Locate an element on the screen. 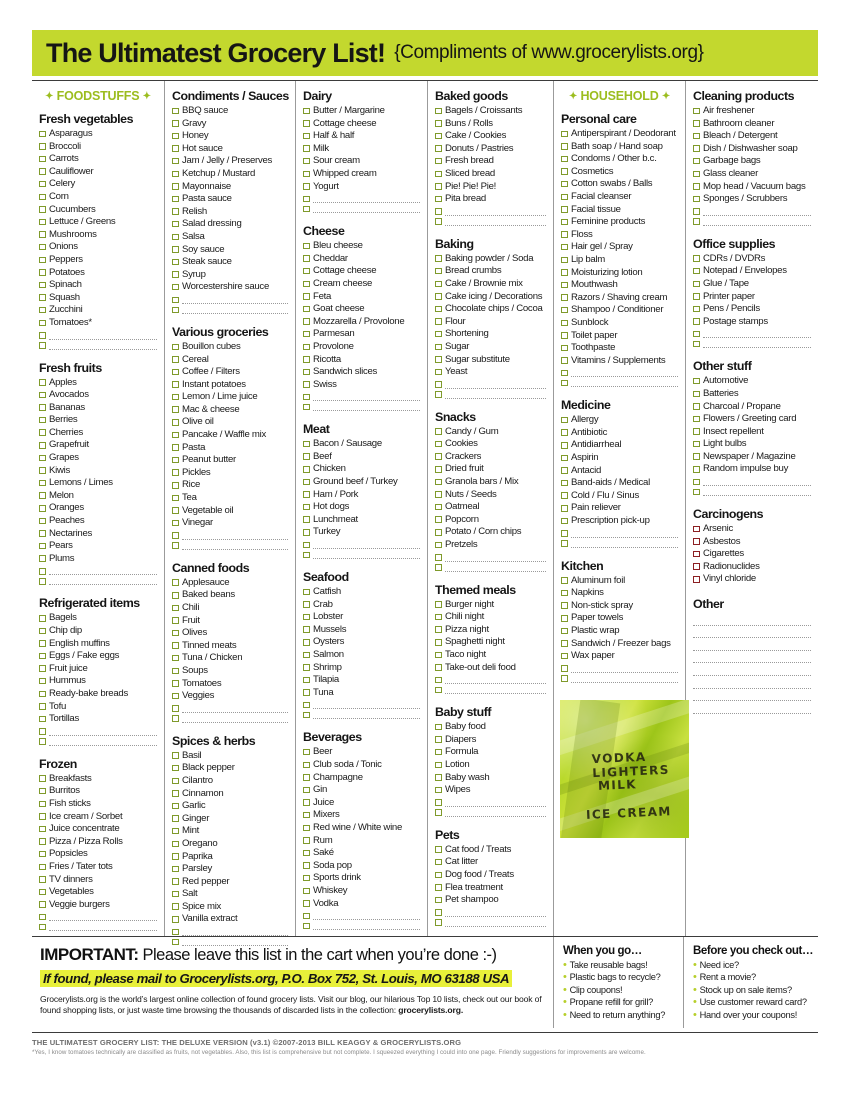  list-item: Taco night is located at coordinates (490, 655).